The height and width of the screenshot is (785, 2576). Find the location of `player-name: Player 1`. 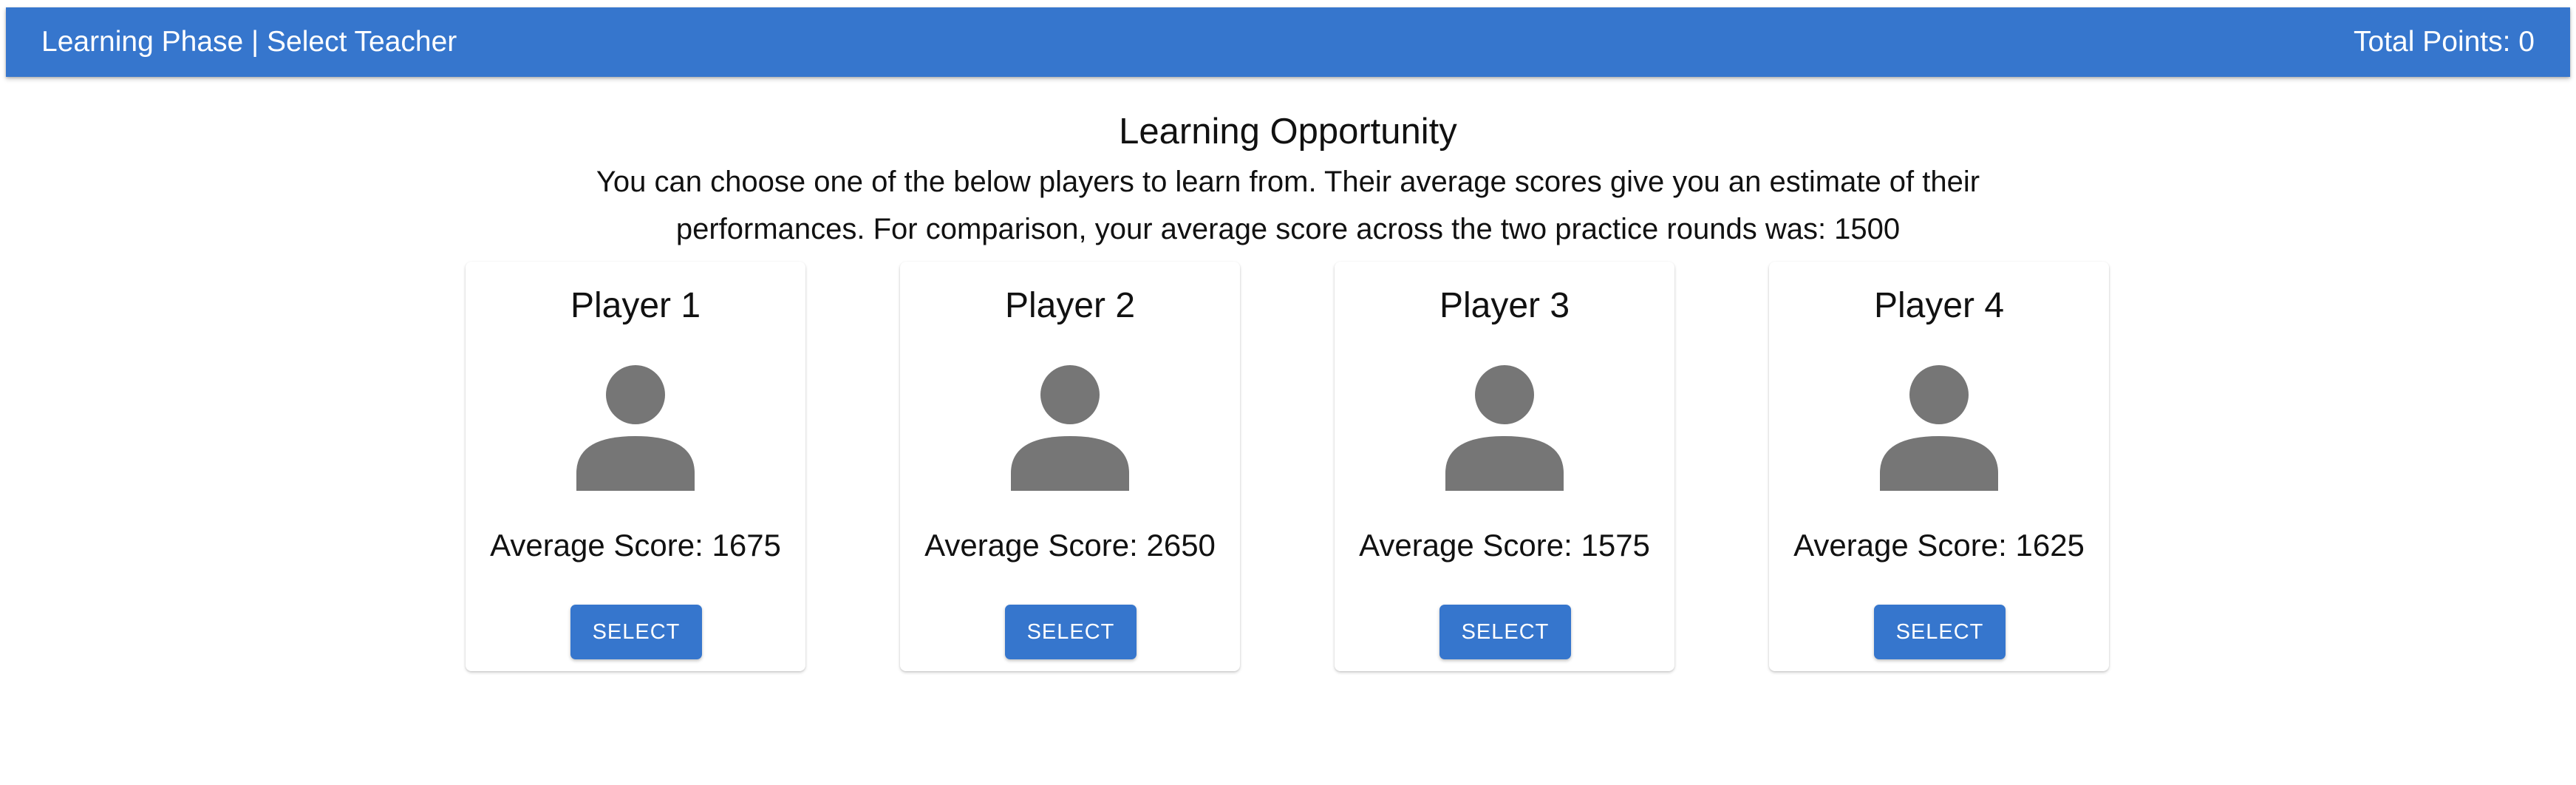

player-name: Player 1 is located at coordinates (635, 305).